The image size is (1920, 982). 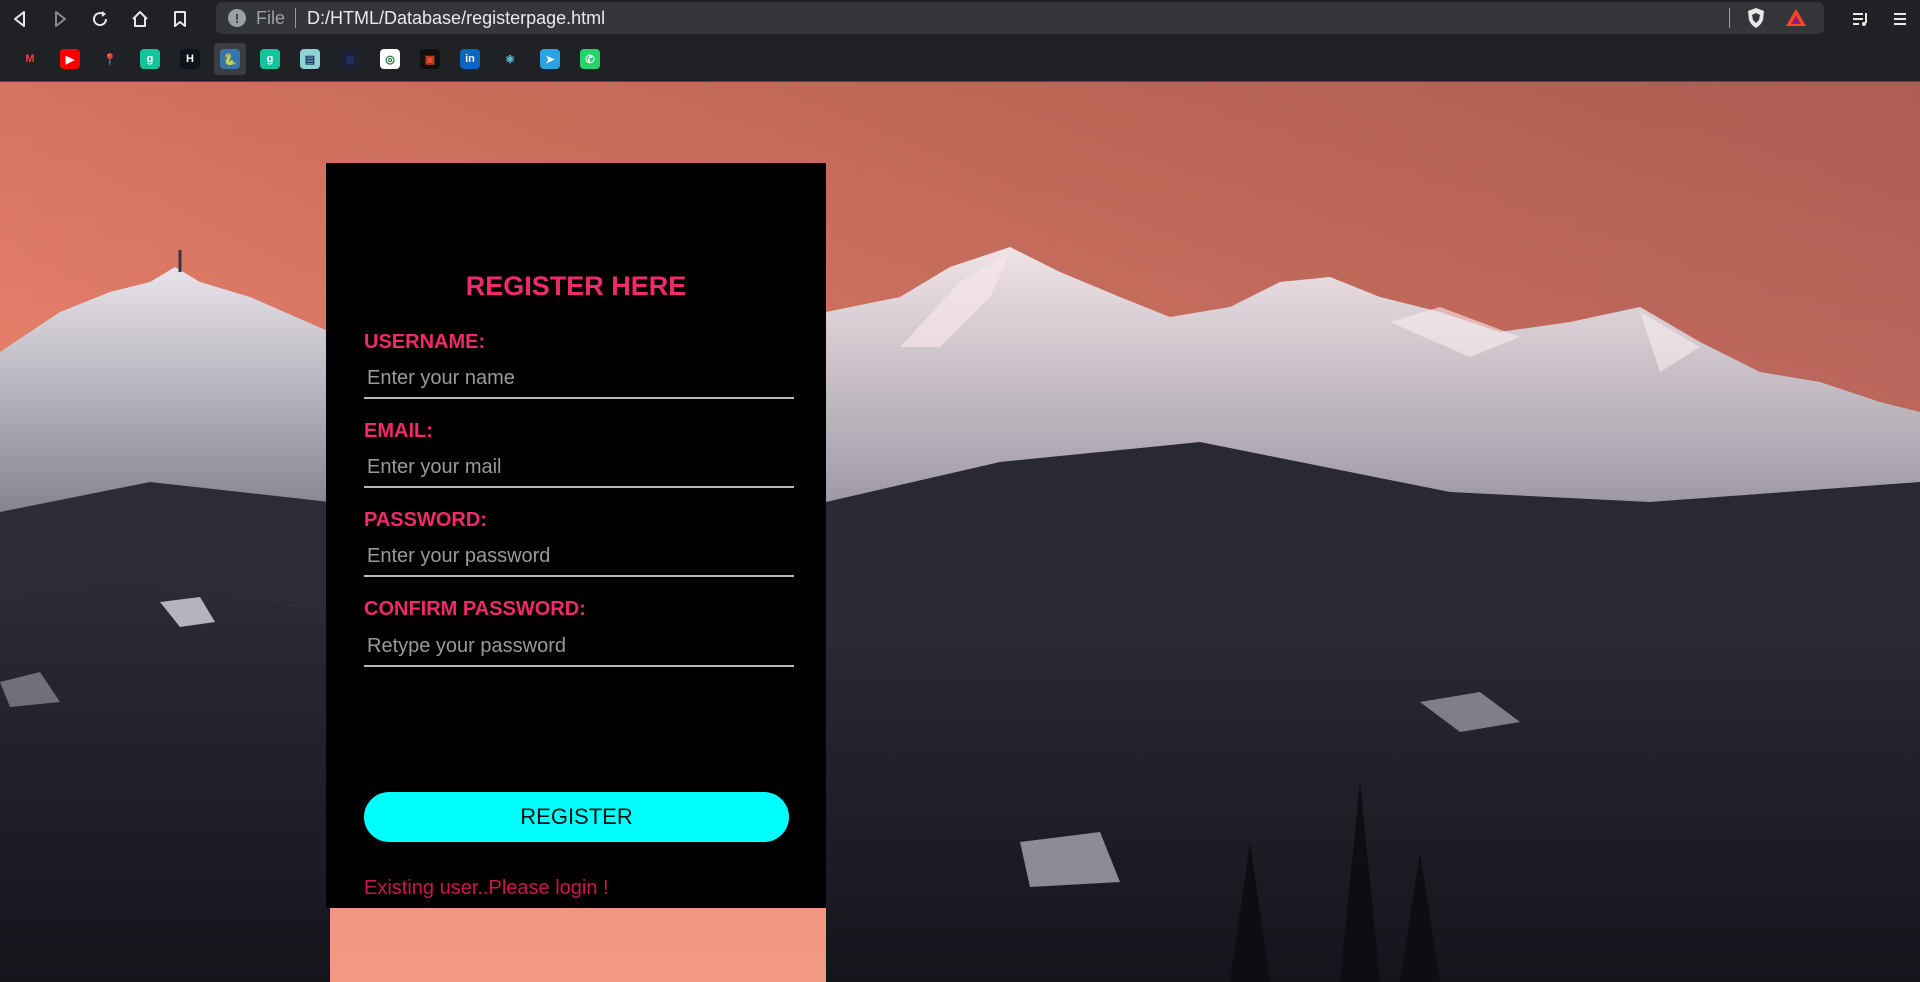 I want to click on forward-button, so click(x=60, y=18).